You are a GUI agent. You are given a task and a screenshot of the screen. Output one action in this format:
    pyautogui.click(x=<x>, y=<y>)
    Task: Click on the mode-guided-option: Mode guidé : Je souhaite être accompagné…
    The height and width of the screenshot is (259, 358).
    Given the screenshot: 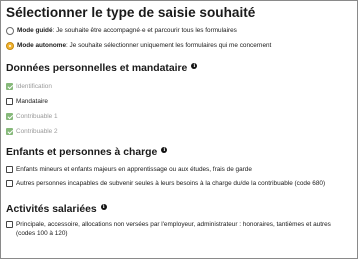 What is the action you would take?
    pyautogui.click(x=178, y=31)
    